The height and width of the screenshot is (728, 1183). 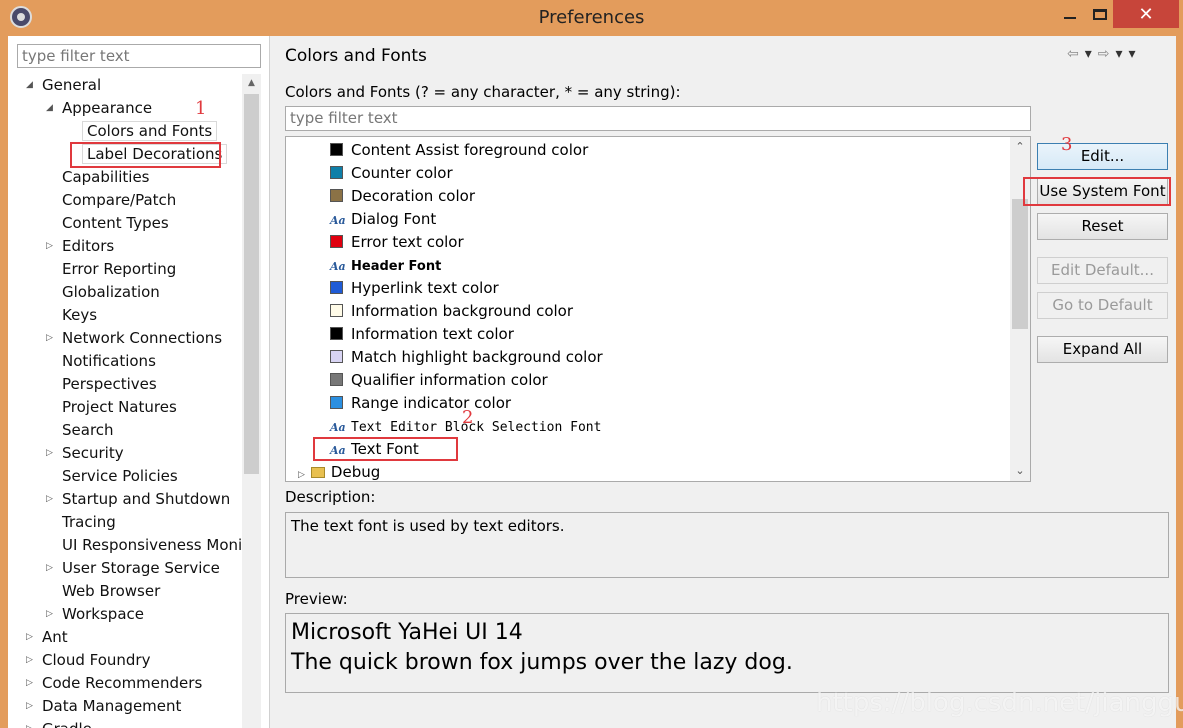 I want to click on tree-item: Globalization, so click(x=111, y=292).